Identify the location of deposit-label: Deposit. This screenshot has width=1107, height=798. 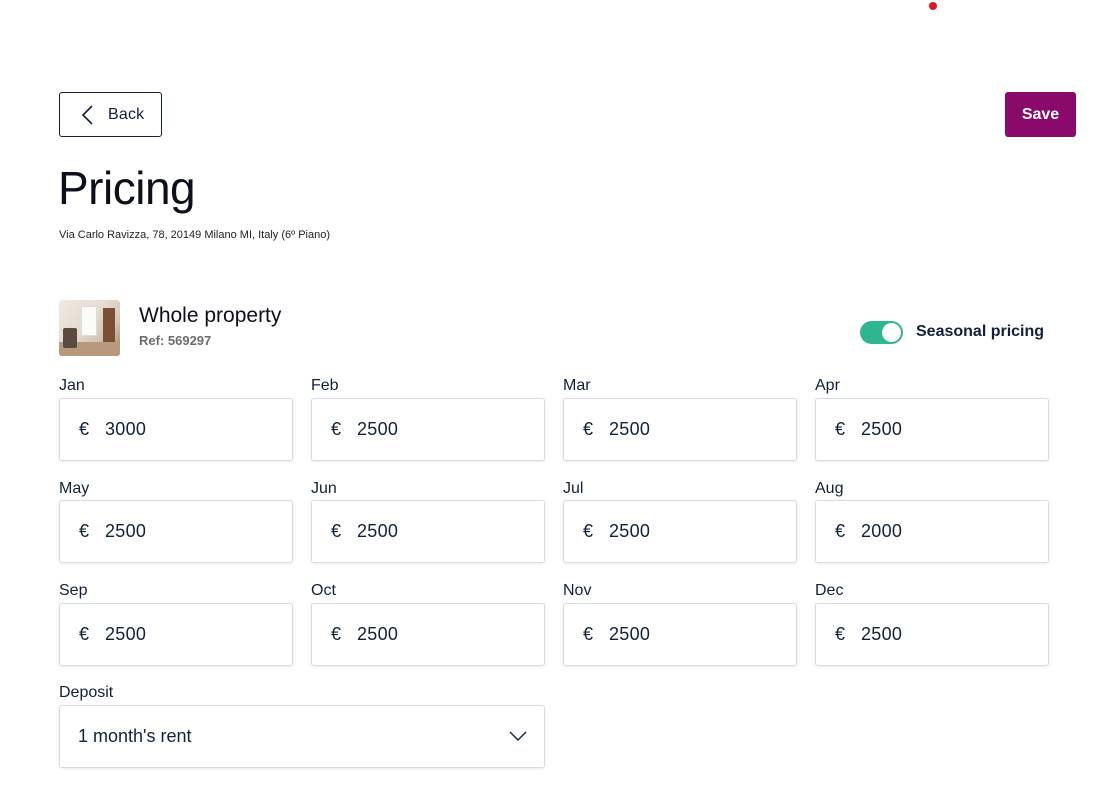
(86, 692).